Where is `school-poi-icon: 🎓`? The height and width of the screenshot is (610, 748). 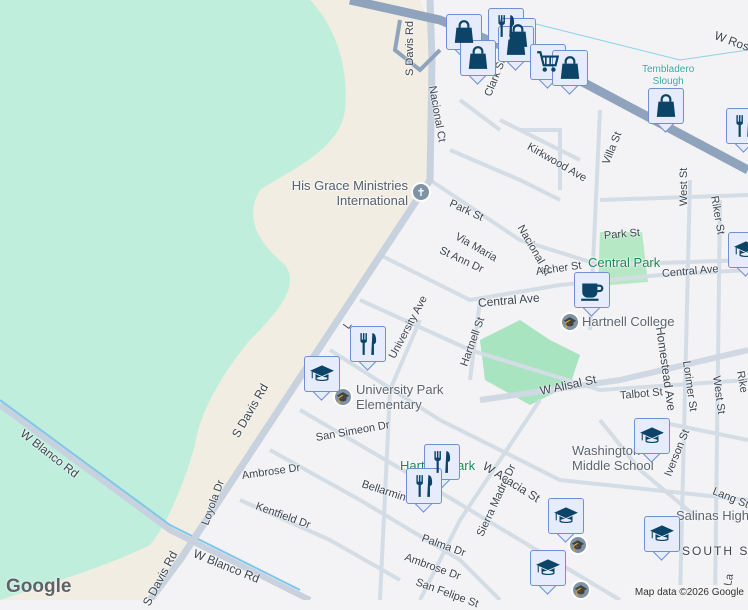
school-poi-icon: 🎓 is located at coordinates (581, 590).